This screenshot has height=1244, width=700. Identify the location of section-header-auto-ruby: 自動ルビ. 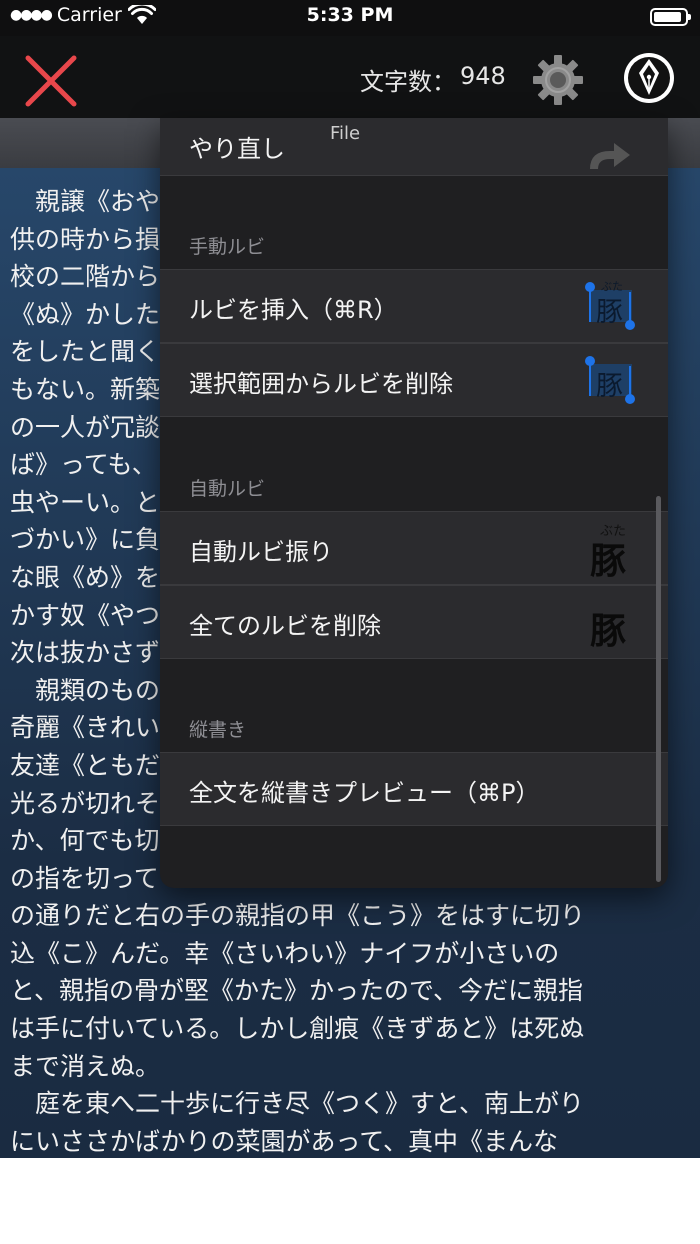
(227, 489).